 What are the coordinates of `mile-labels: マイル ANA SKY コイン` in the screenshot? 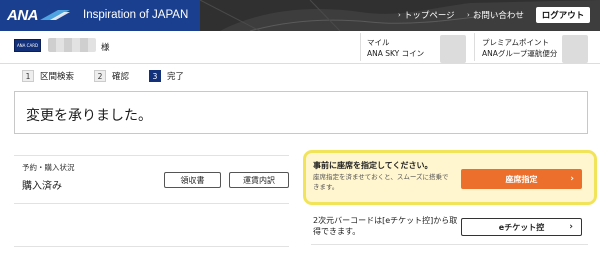 It's located at (395, 48).